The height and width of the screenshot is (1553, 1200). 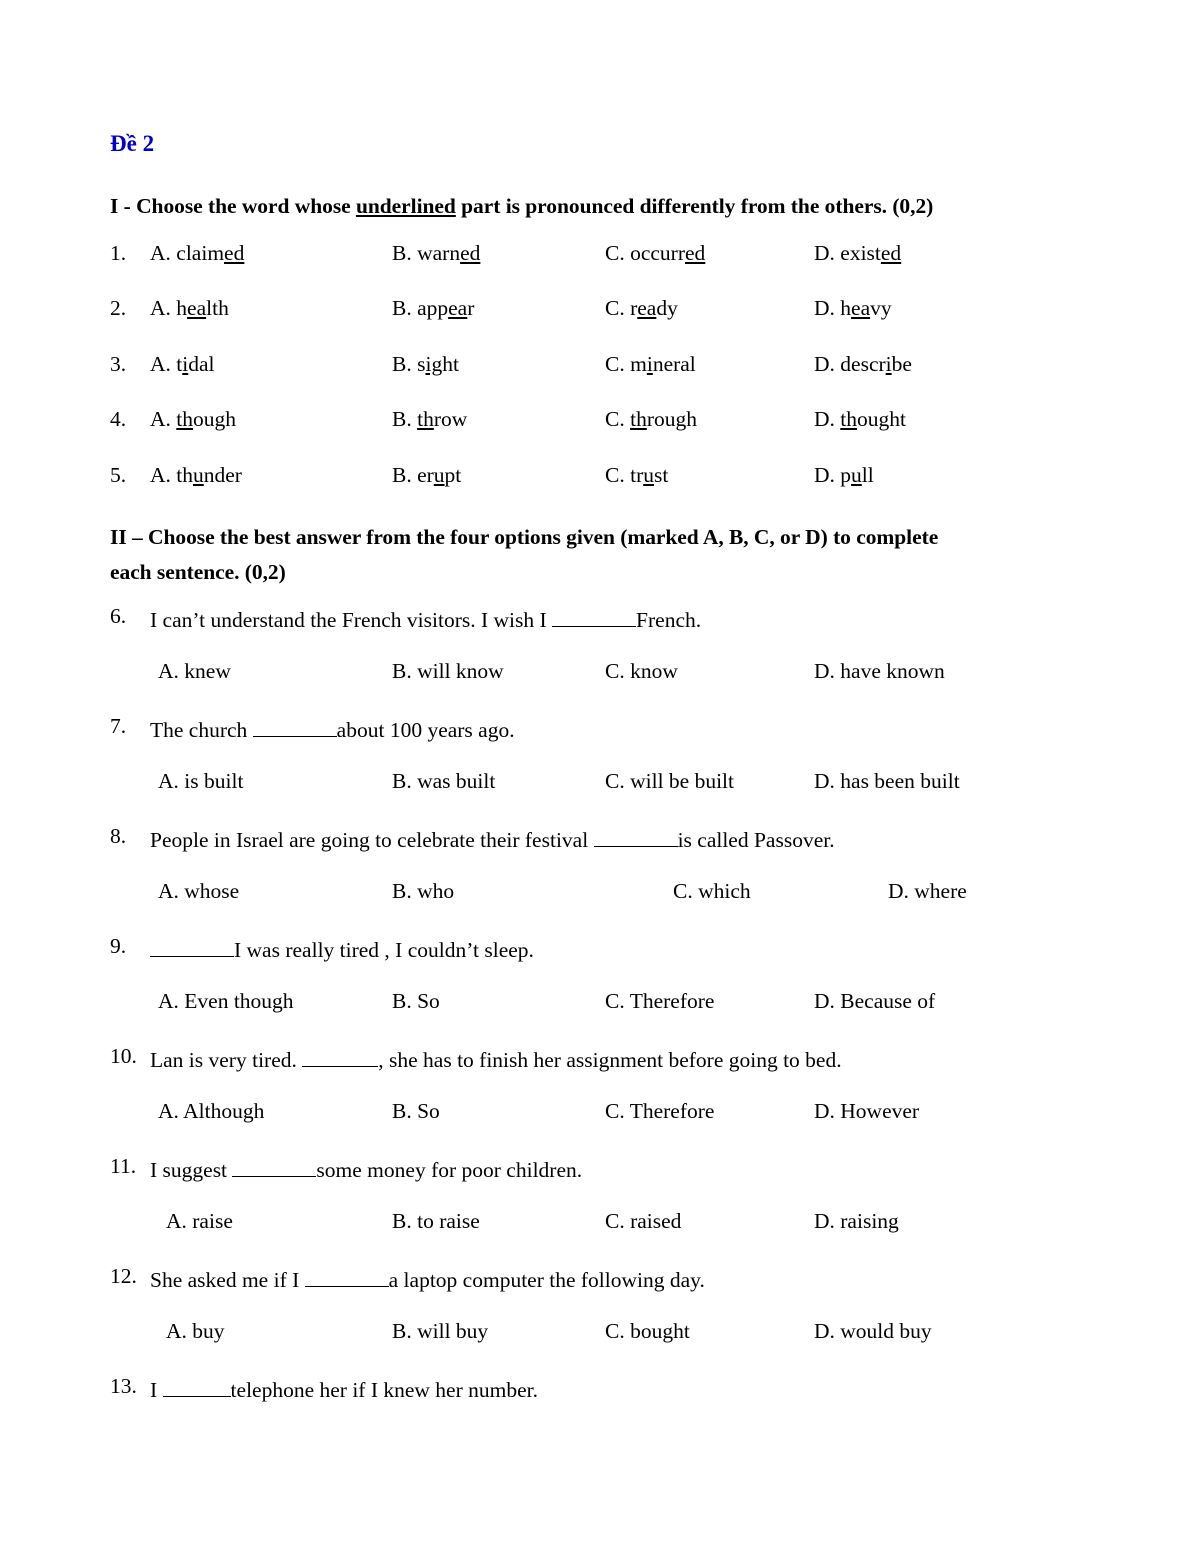 I want to click on stem-after-blank: a laptop computer the following day., so click(x=546, y=1279).